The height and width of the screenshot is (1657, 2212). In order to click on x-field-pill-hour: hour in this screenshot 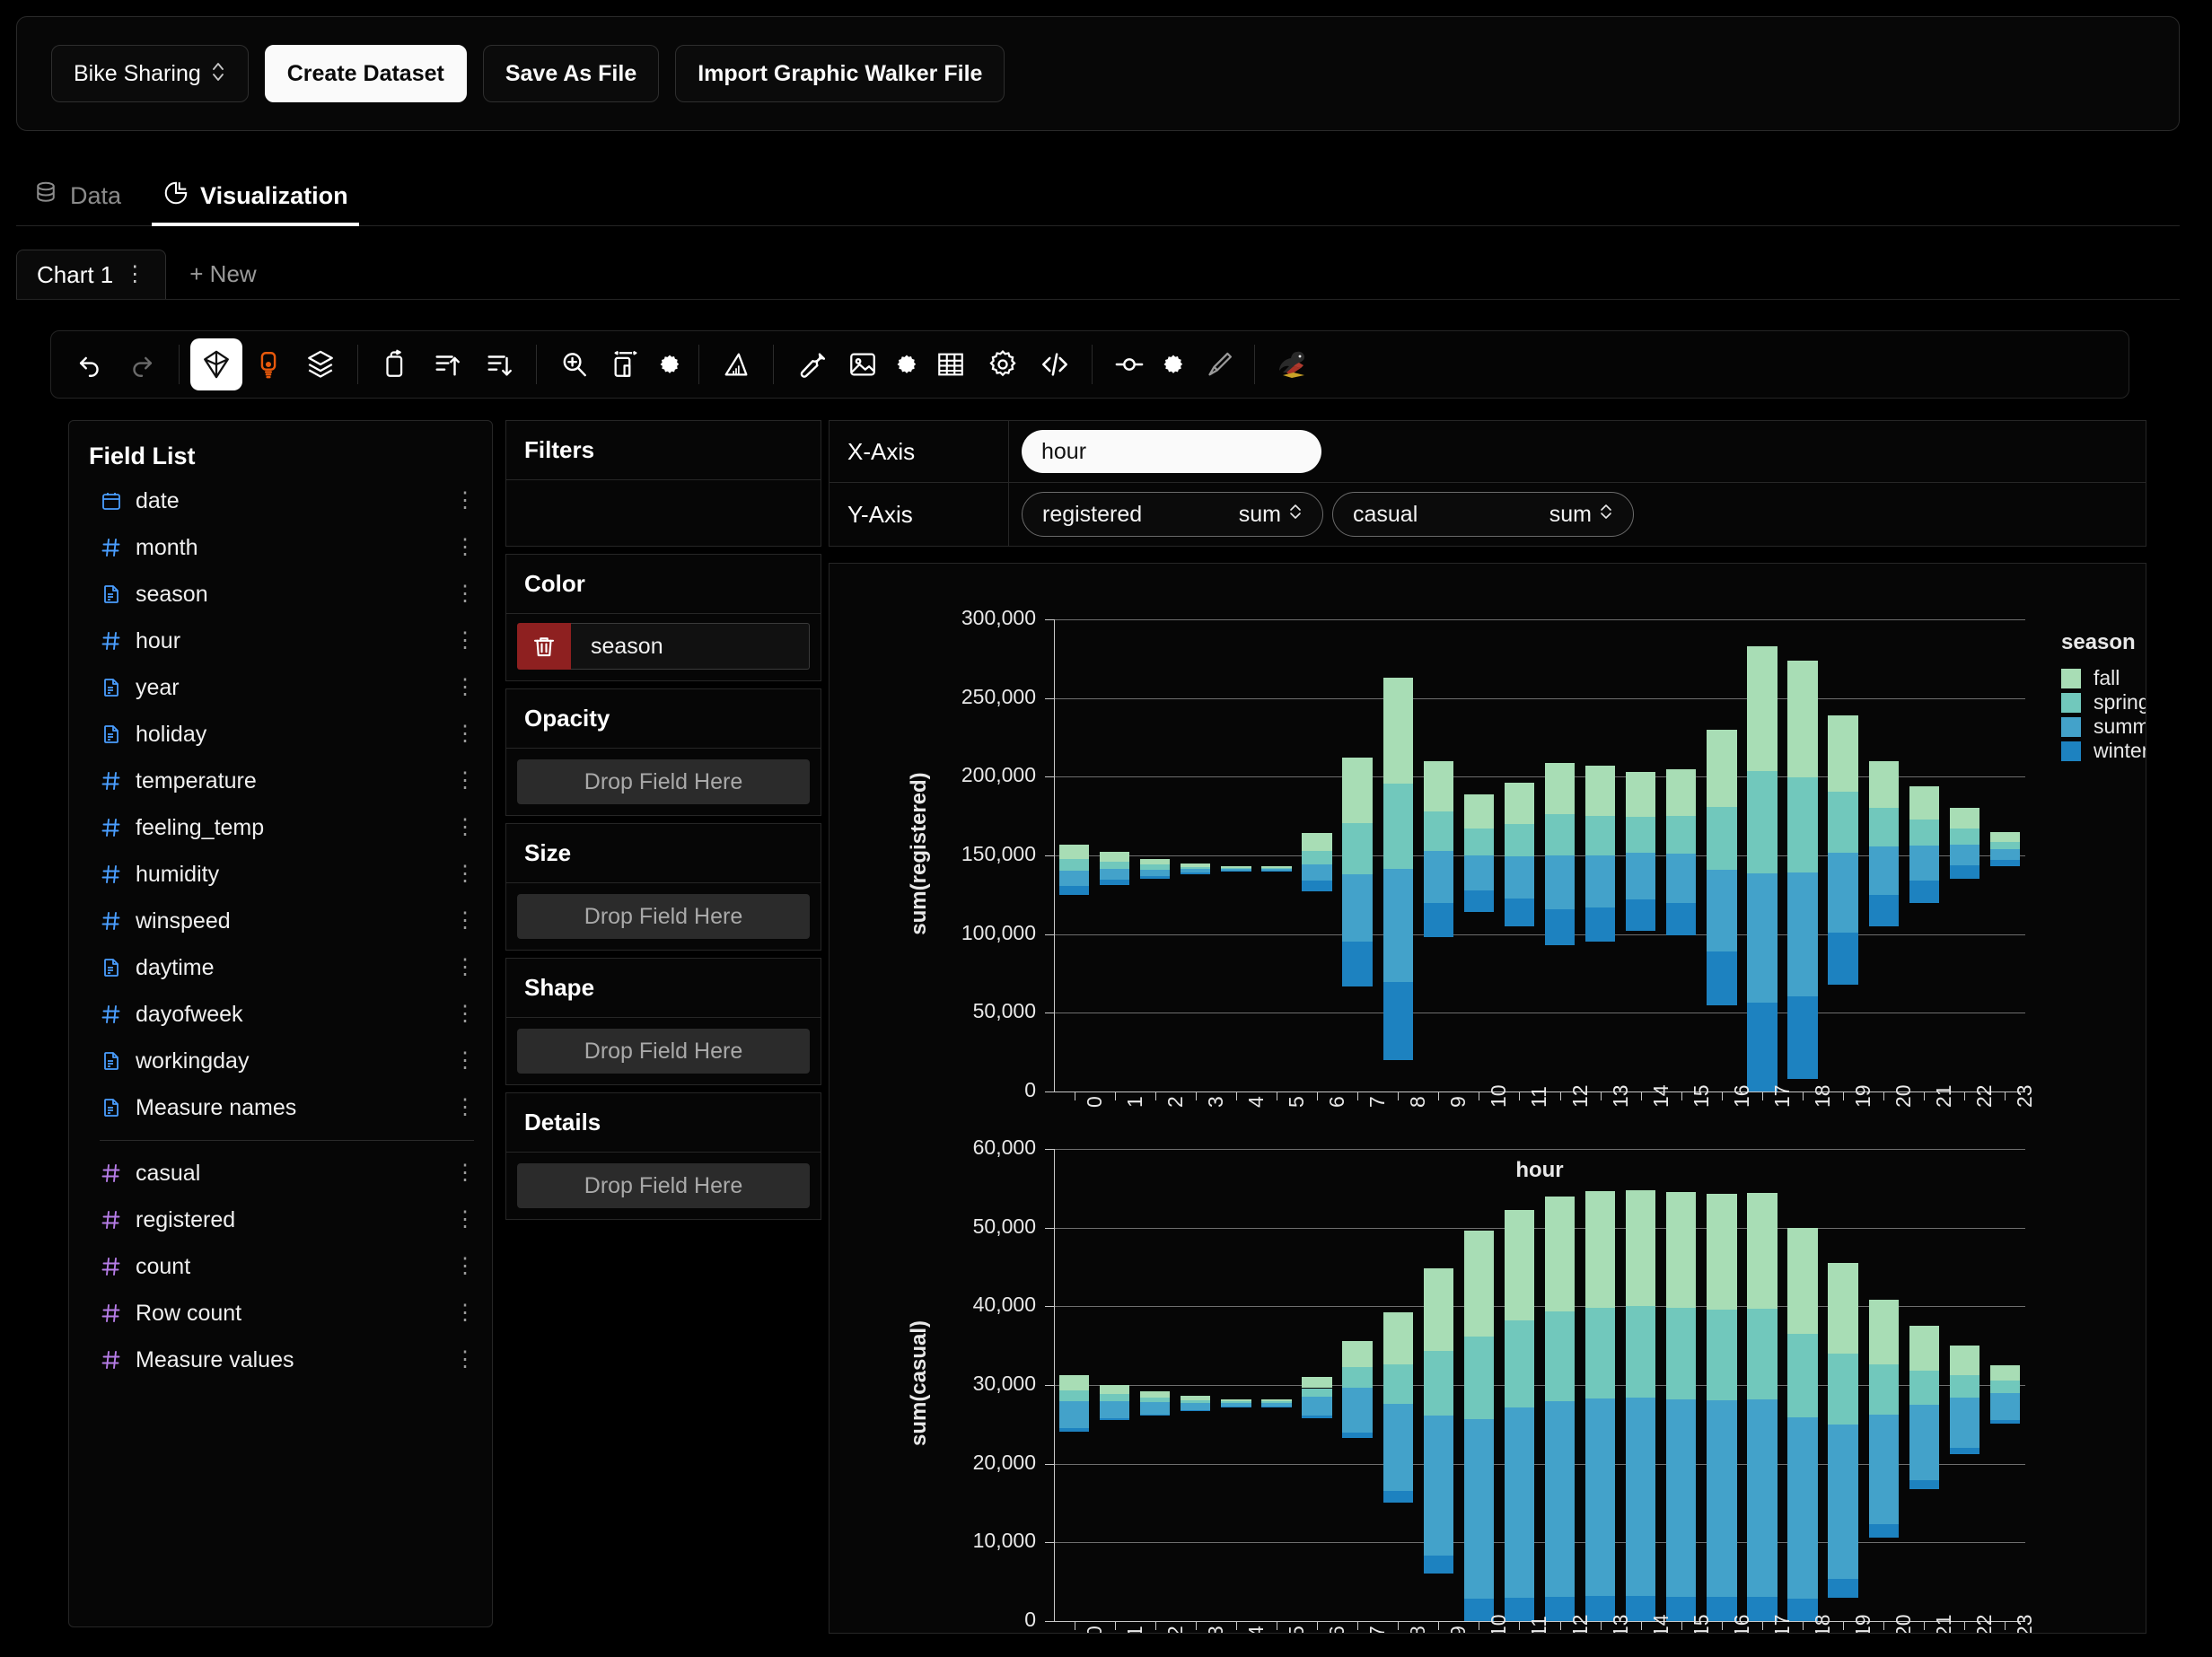, I will do `click(1171, 452)`.